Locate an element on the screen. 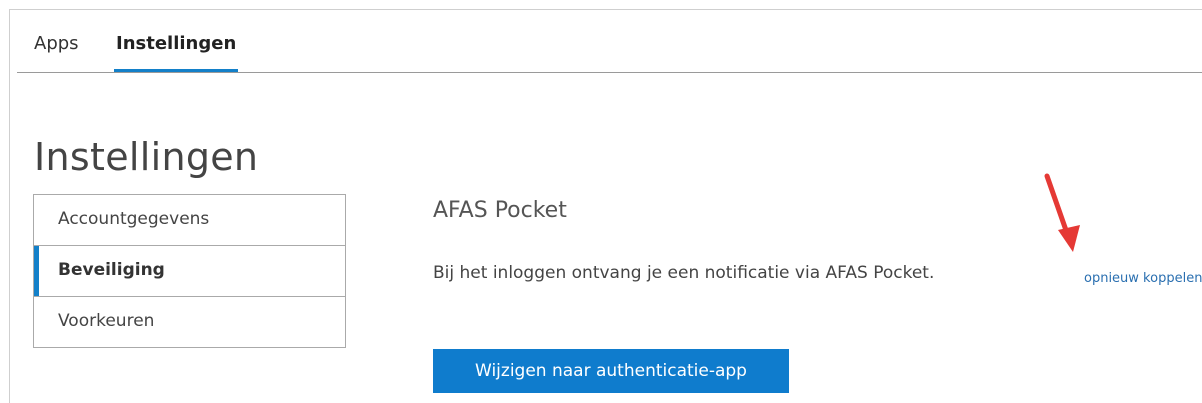  menu-item-beveiliging: Beveiliging is located at coordinates (189, 270).